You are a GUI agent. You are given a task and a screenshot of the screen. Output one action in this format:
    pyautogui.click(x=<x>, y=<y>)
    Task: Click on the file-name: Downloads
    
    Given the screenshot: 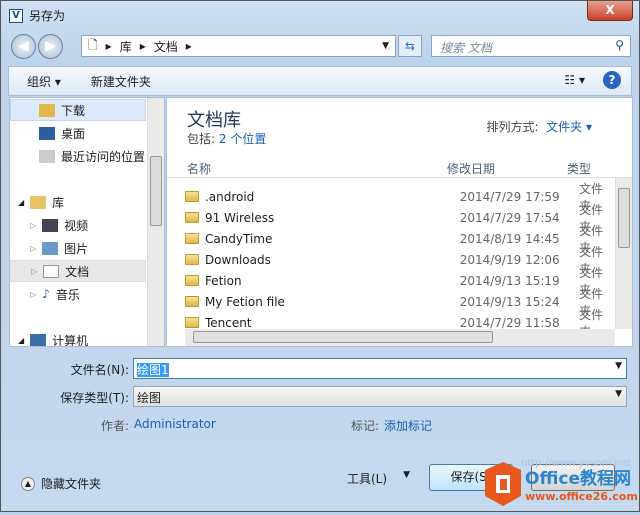 What is the action you would take?
    pyautogui.click(x=237, y=259)
    